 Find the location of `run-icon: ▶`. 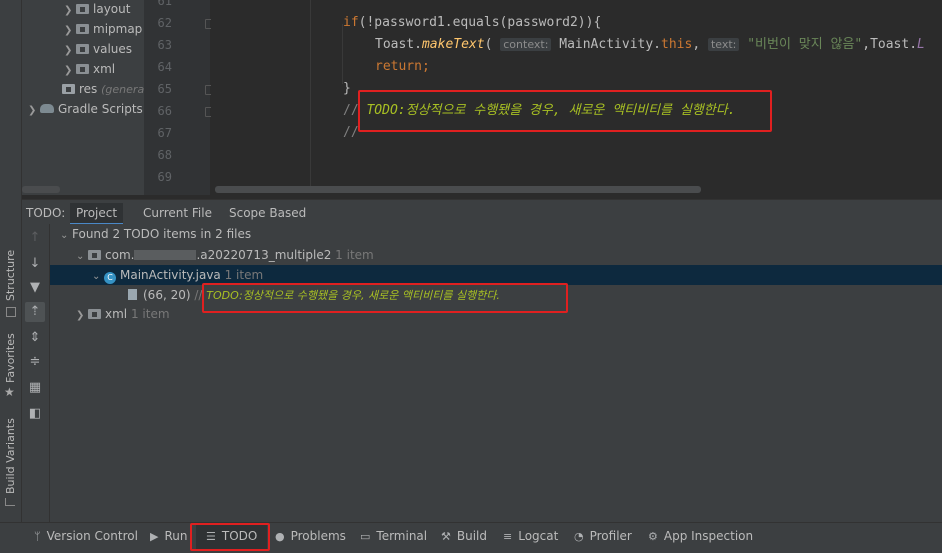

run-icon: ▶ is located at coordinates (154, 536).